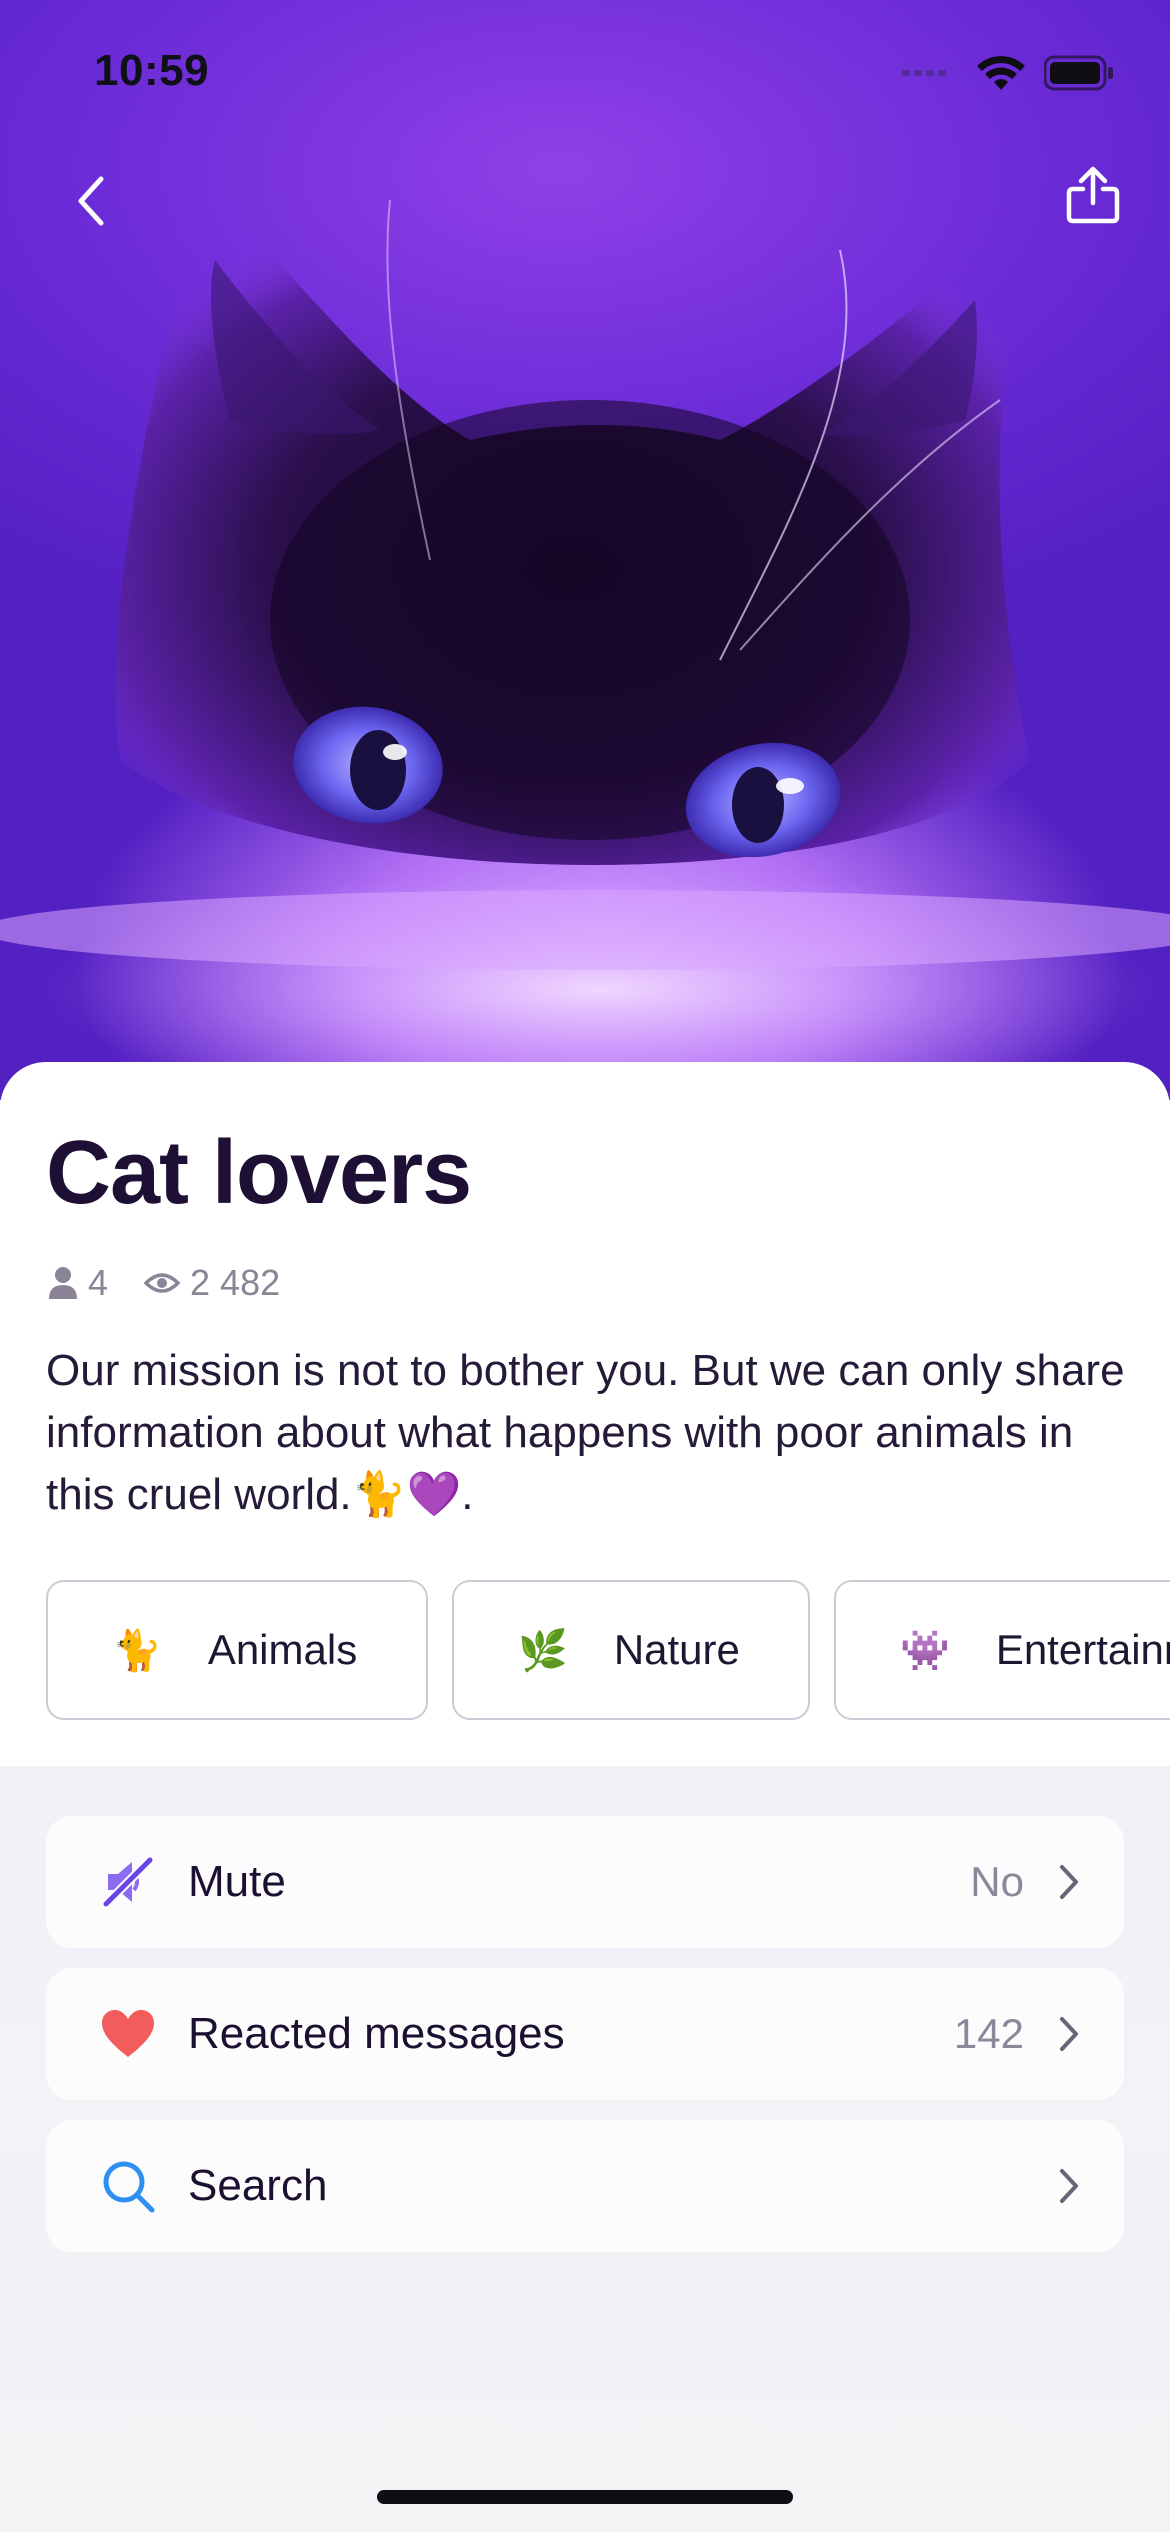 This screenshot has height=2532, width=1170. Describe the element at coordinates (128, 1882) in the screenshot. I see `mute-icon` at that location.